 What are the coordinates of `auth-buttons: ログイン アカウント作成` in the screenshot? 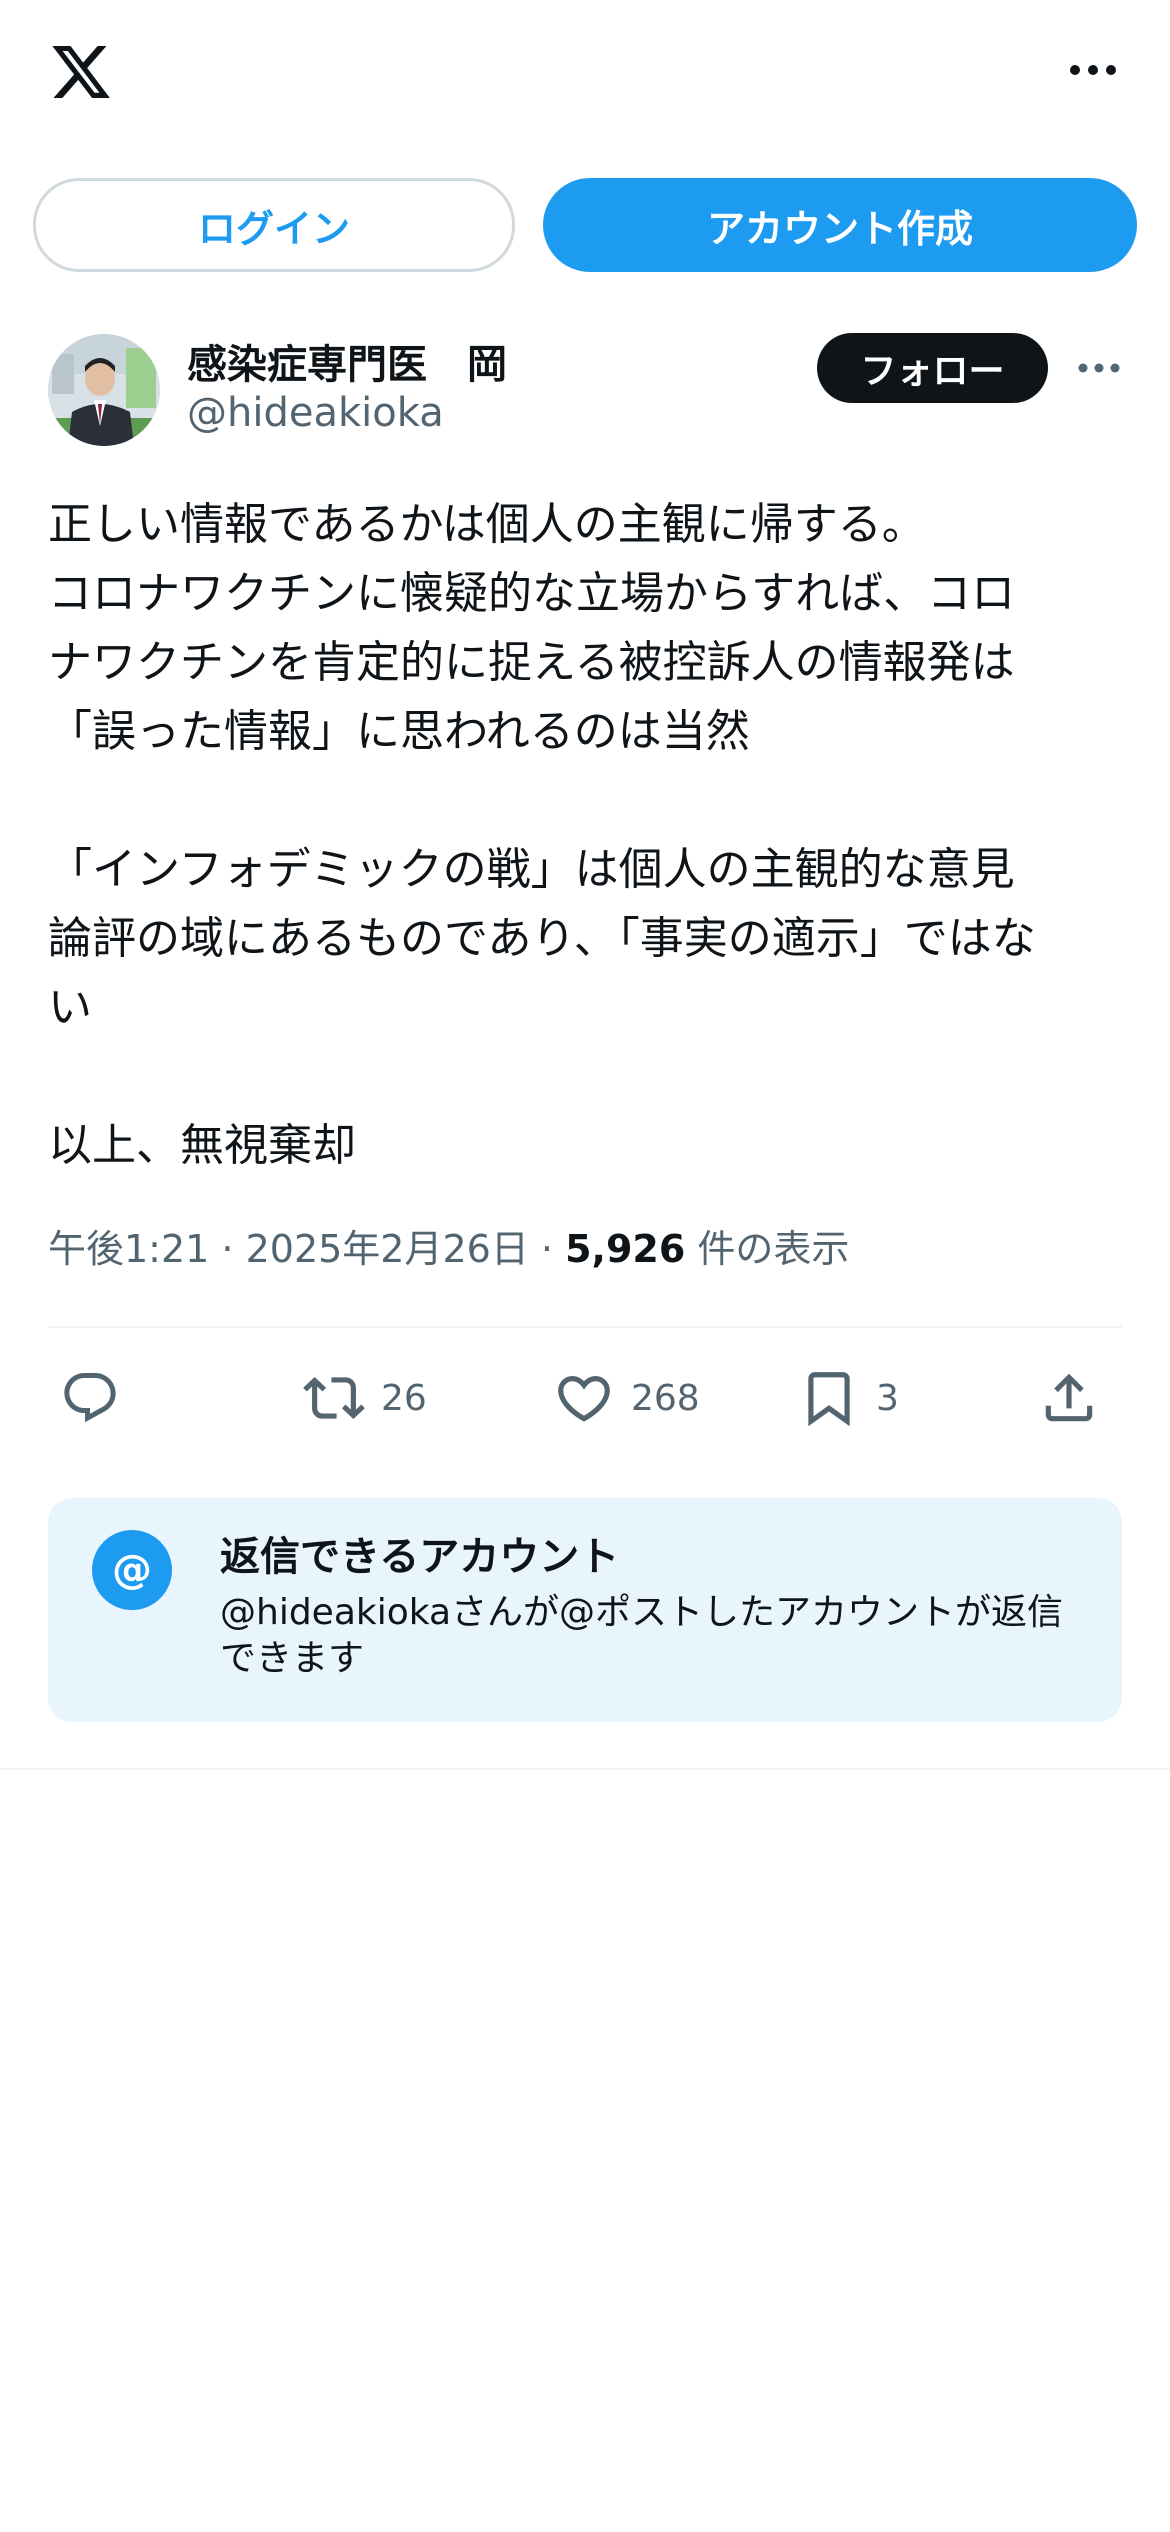 It's located at (585, 225).